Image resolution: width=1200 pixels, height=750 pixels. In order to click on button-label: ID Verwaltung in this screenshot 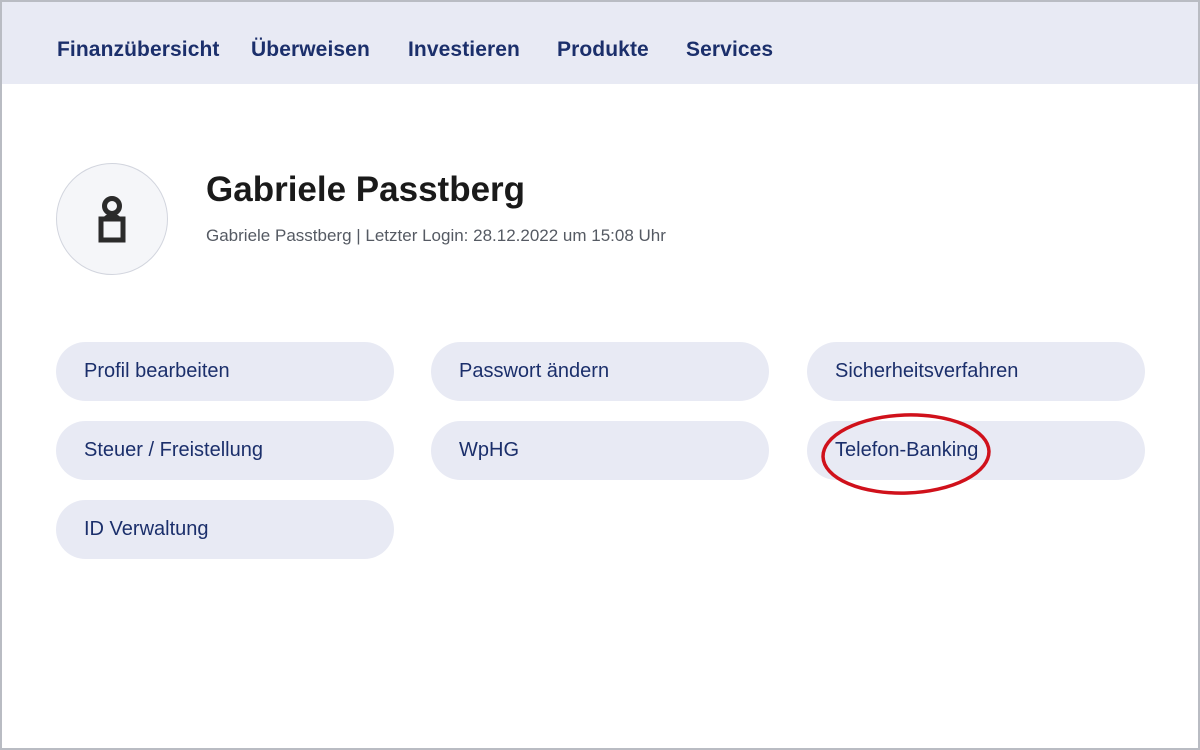, I will do `click(146, 529)`.